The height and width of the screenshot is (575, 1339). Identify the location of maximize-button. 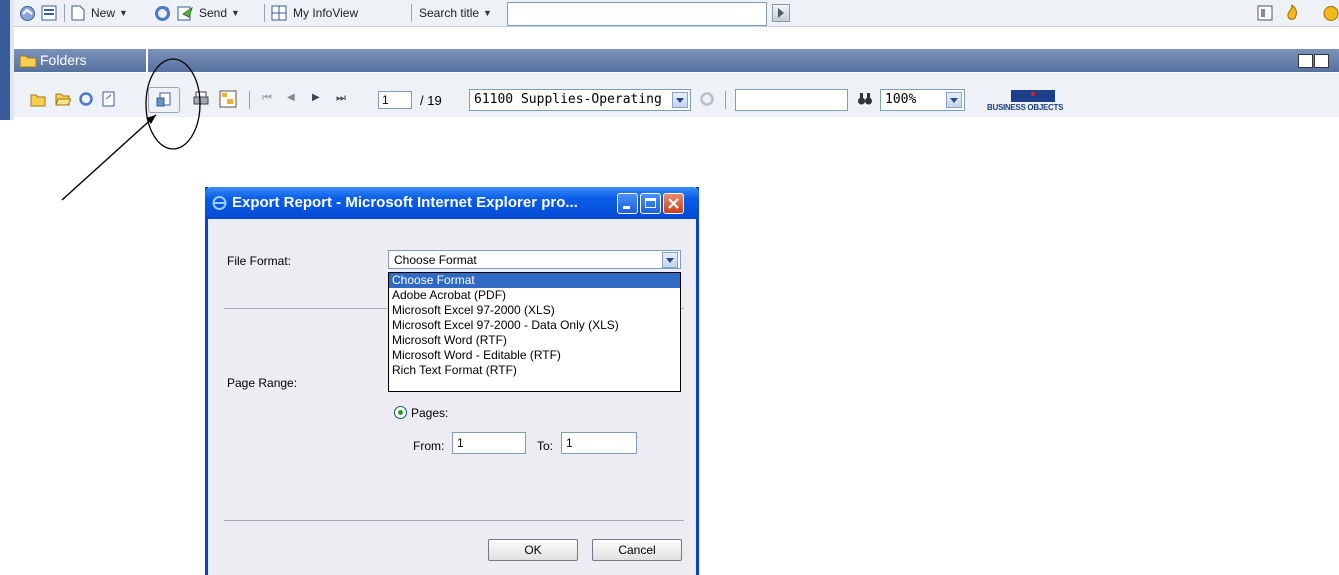
(650, 203).